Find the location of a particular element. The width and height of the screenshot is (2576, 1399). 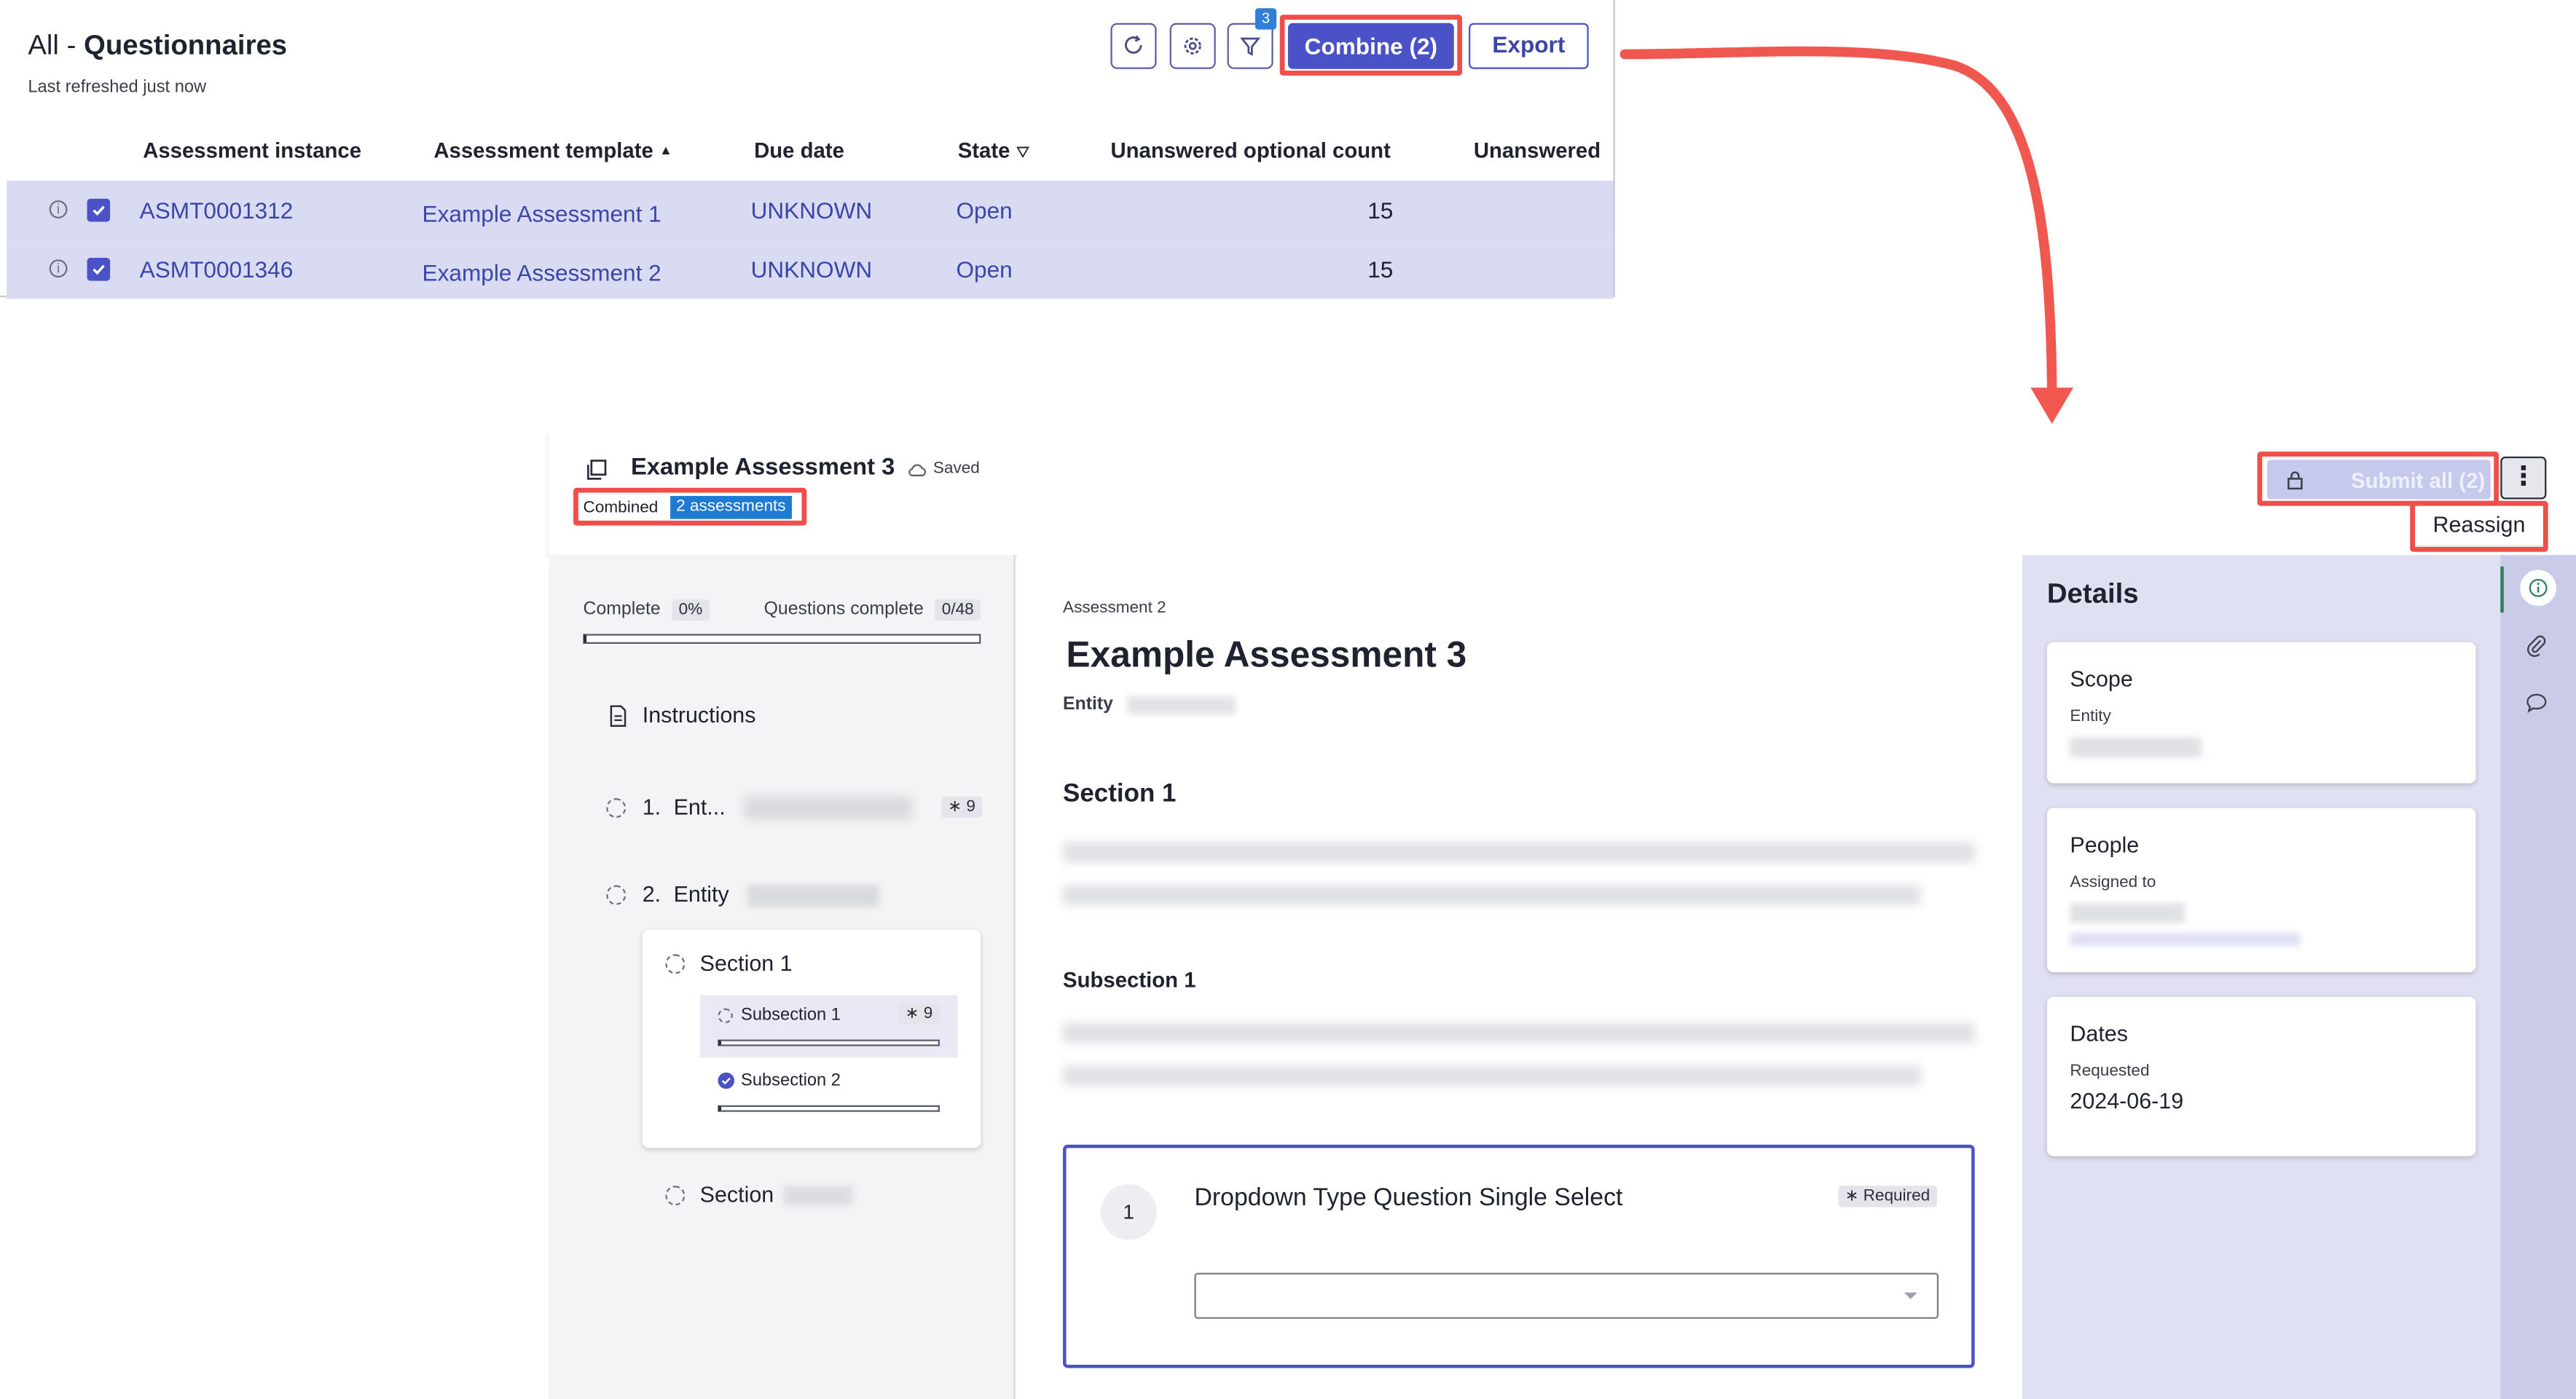

nav-subsection-1-badge: ∗ 9 is located at coordinates (919, 1014).